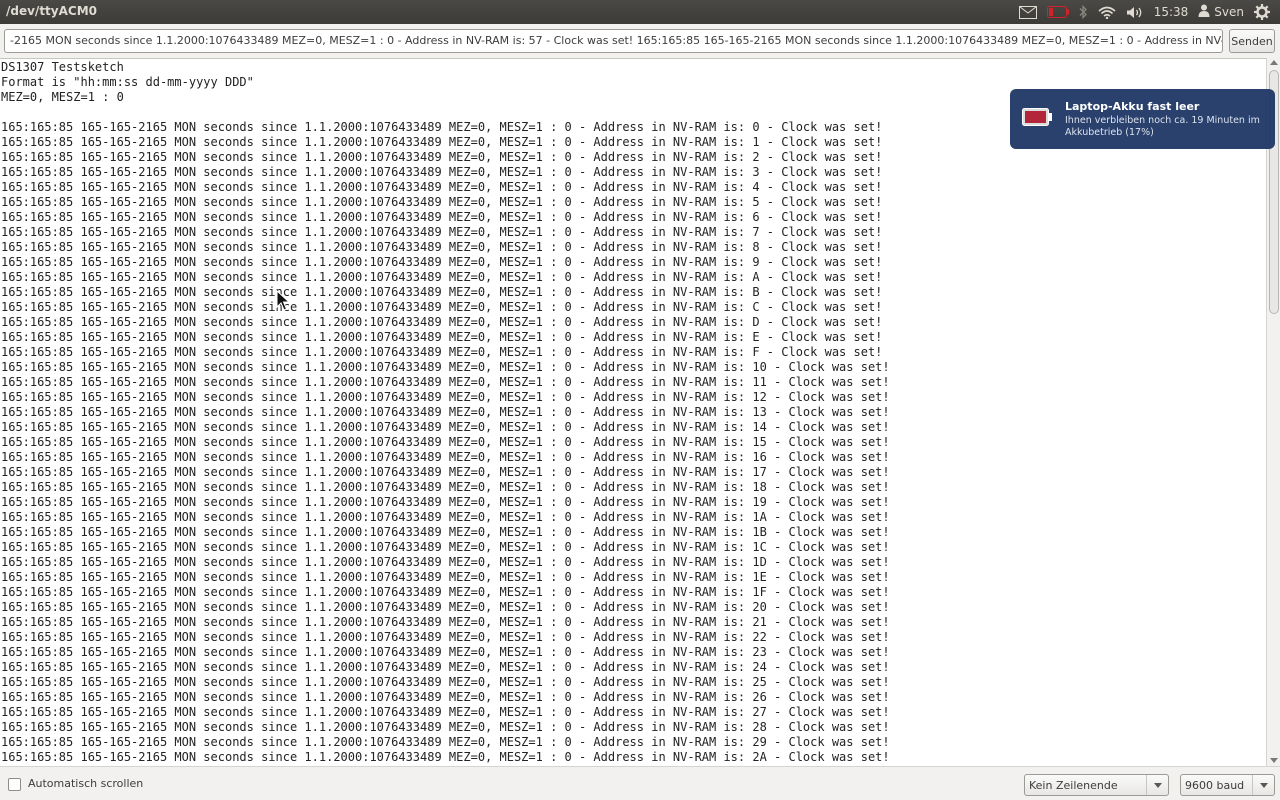  What do you see at coordinates (283, 300) in the screenshot?
I see `mouse-cursor-icon` at bounding box center [283, 300].